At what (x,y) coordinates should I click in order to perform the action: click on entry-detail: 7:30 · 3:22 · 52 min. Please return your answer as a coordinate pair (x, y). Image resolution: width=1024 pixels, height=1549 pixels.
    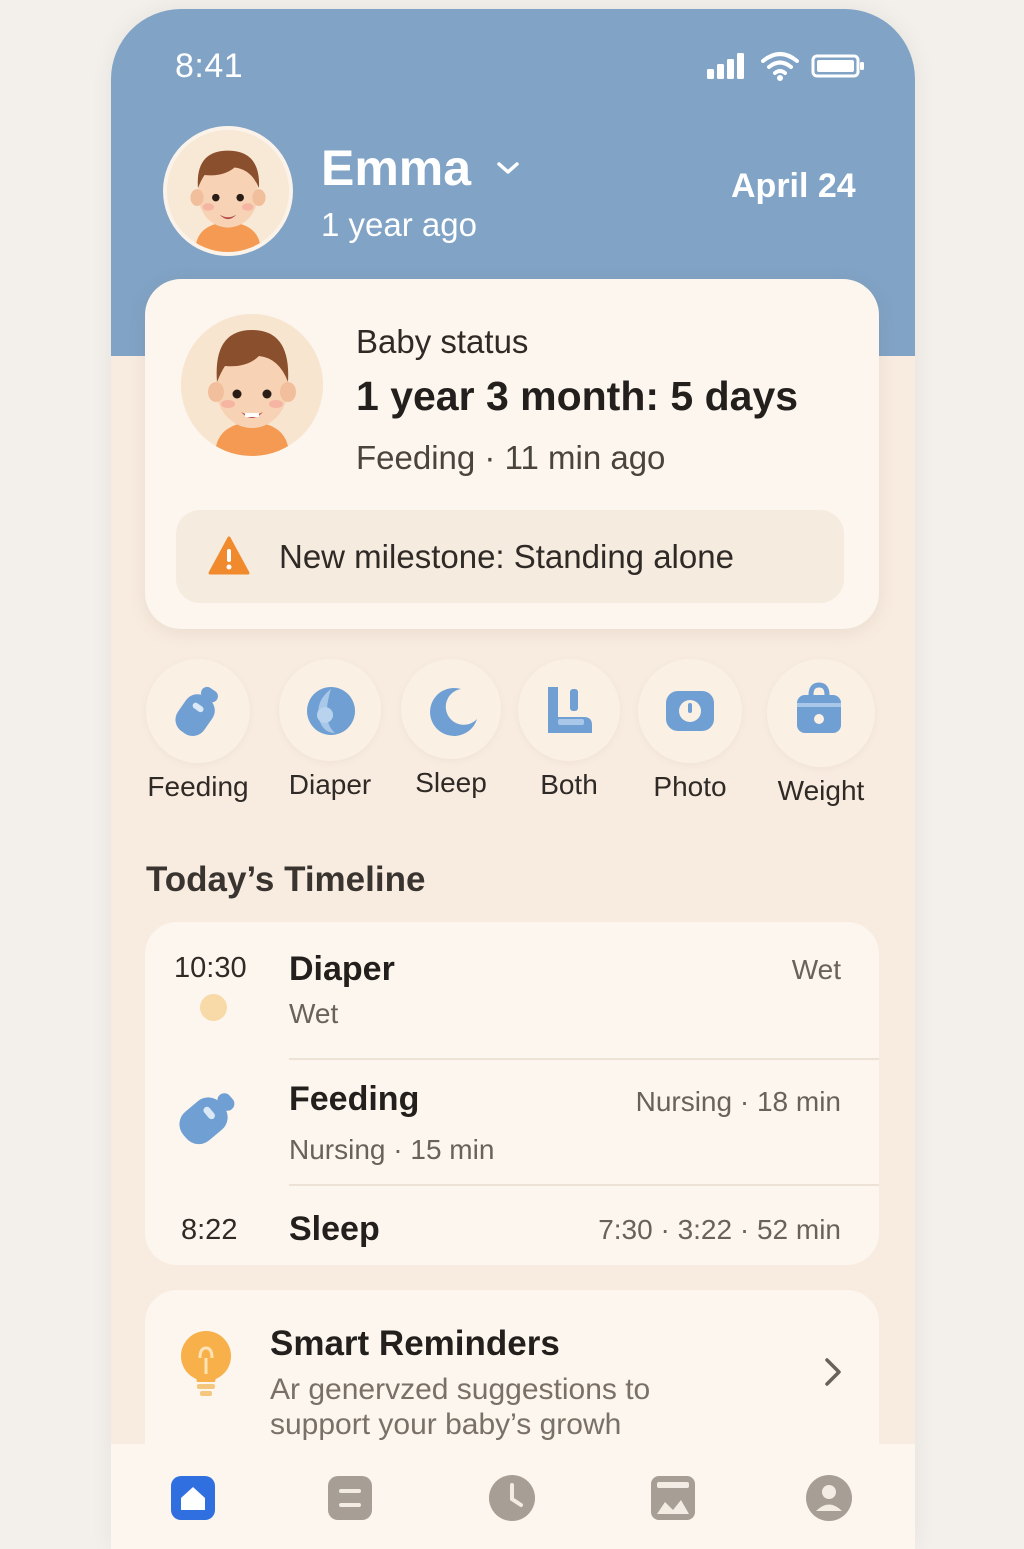
    Looking at the image, I should click on (719, 1229).